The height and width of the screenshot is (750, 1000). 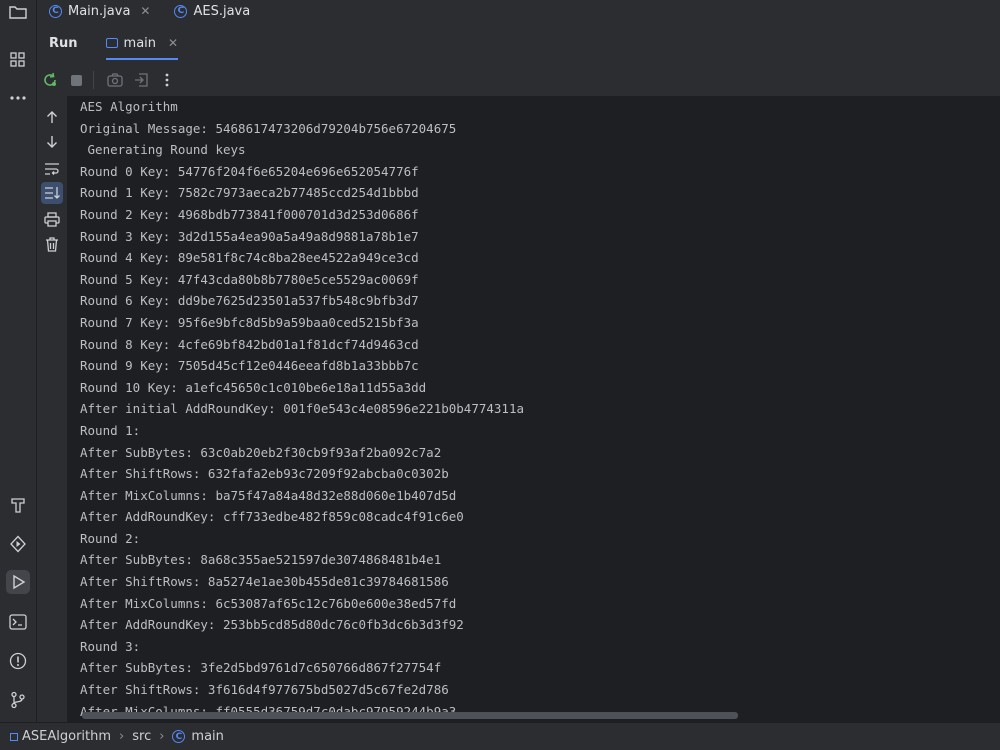 What do you see at coordinates (145, 11) in the screenshot?
I see `close-tab-icon: ✕` at bounding box center [145, 11].